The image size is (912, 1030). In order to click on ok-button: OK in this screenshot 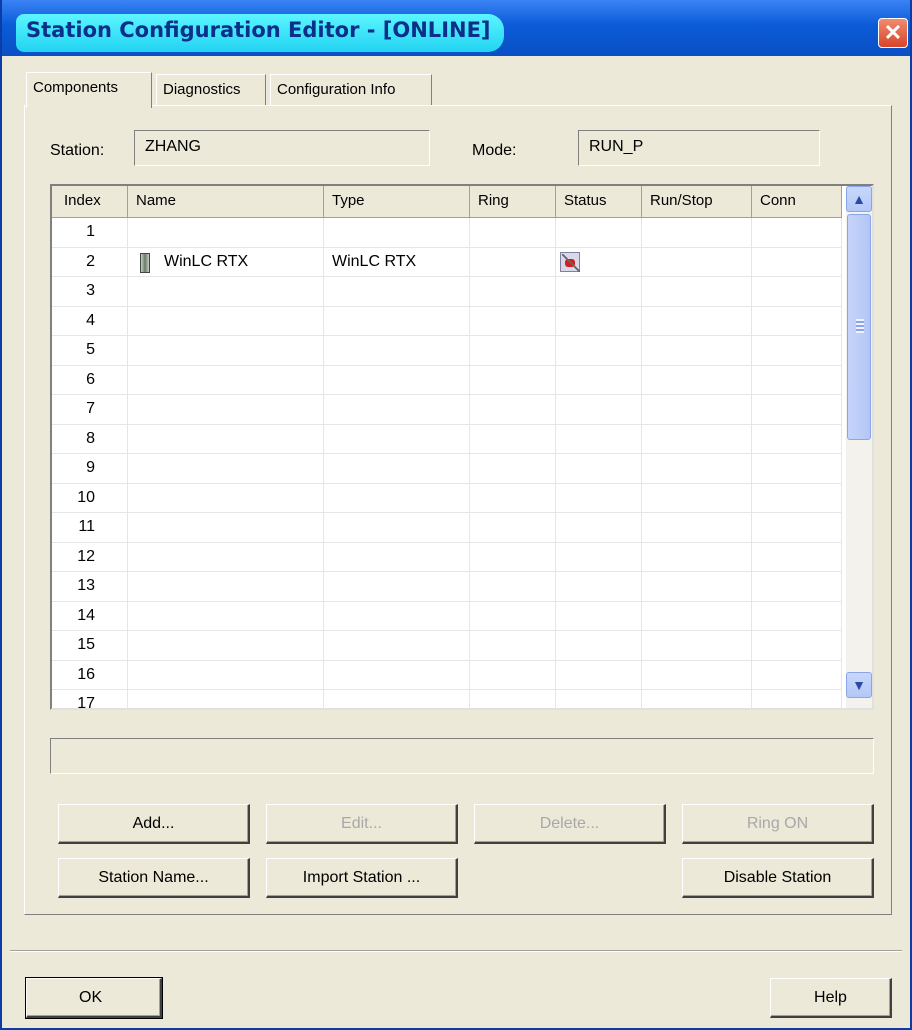, I will do `click(94, 998)`.